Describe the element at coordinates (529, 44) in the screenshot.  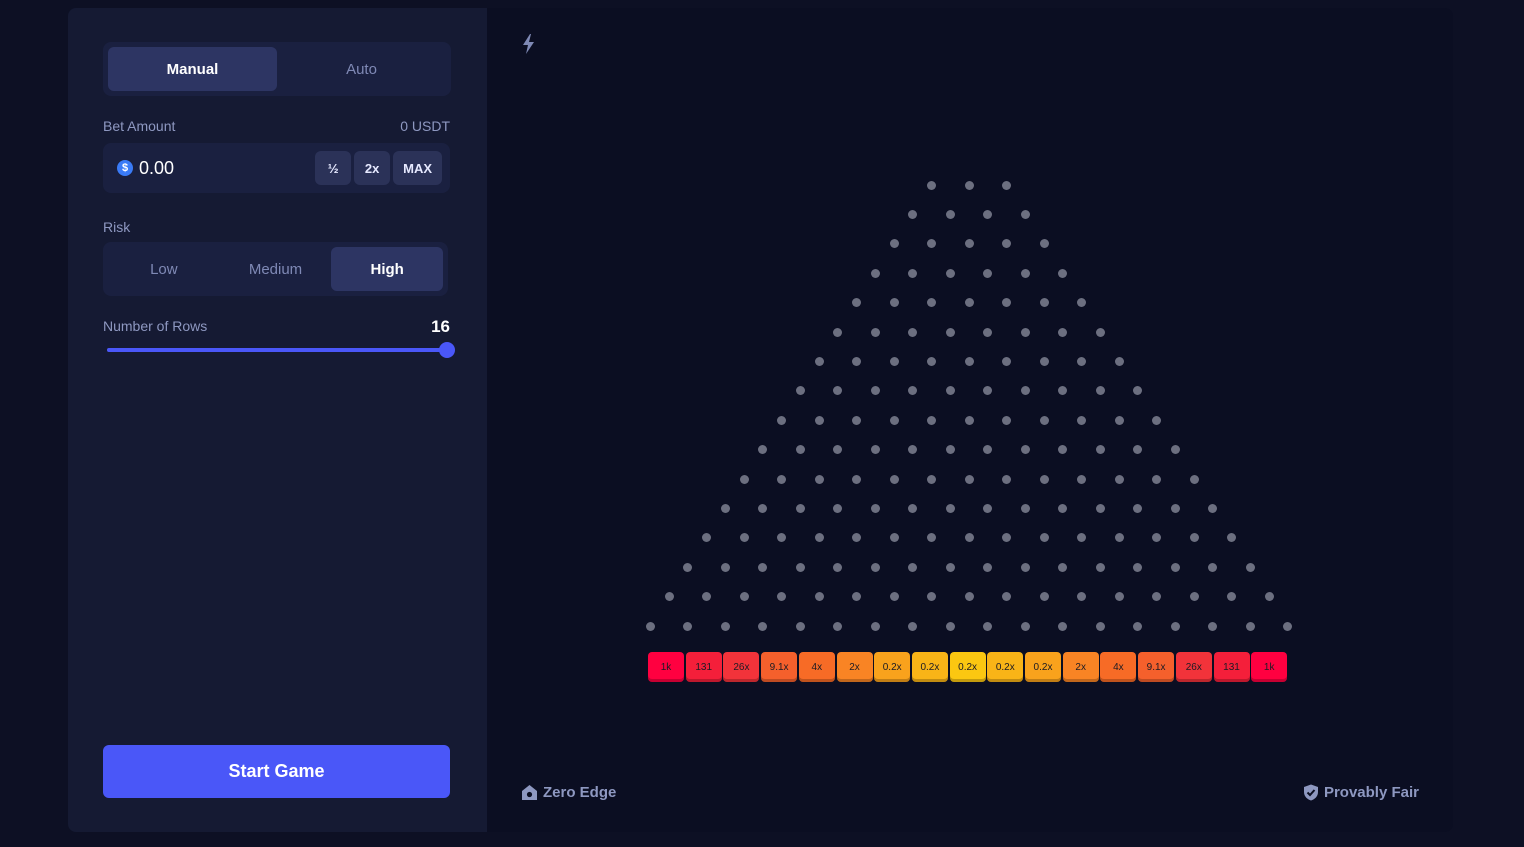
I see `lightning-icon` at that location.